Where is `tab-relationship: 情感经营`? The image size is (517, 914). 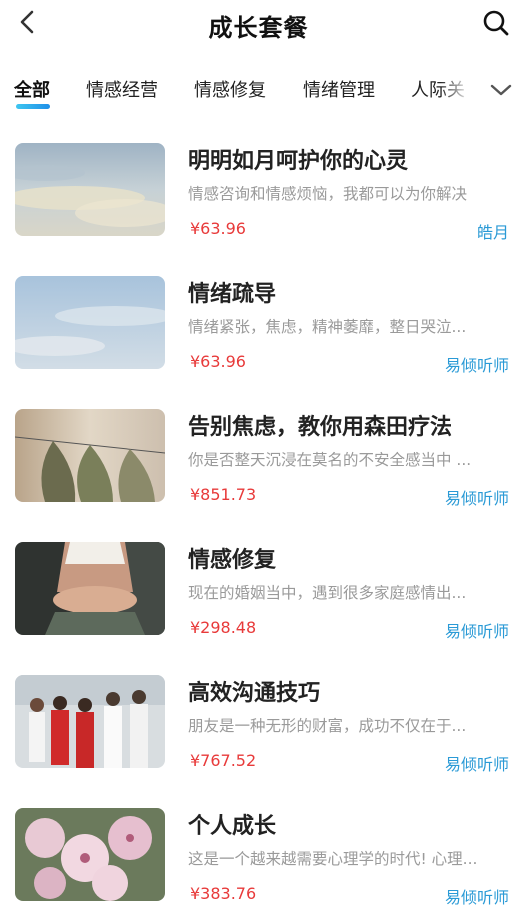
tab-relationship: 情感经营 is located at coordinates (122, 89).